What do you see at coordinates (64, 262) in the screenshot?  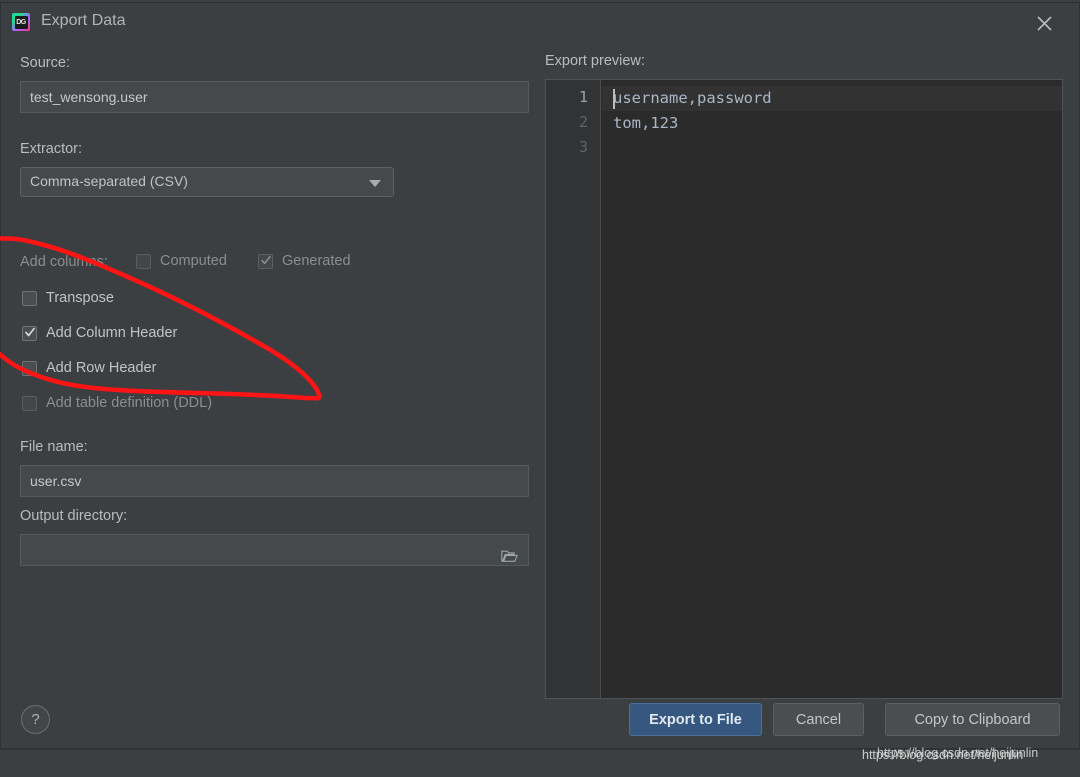 I see `add-columns-label: Add columns:` at bounding box center [64, 262].